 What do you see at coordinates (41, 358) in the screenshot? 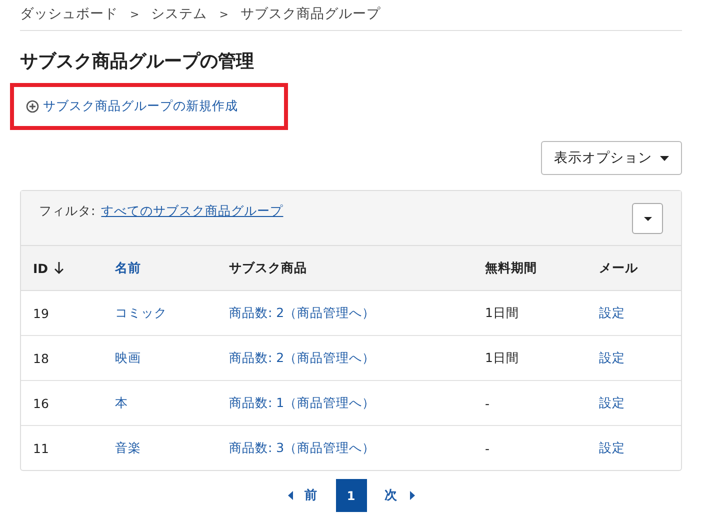
I see `table-cell: 18` at bounding box center [41, 358].